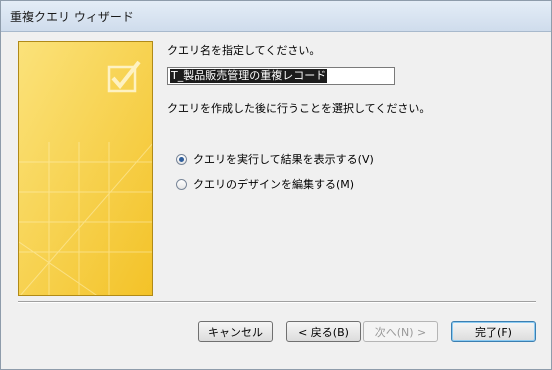 This screenshot has width=552, height=370. I want to click on edit-design-option: クエリのデザインを編集する(M), so click(265, 184).